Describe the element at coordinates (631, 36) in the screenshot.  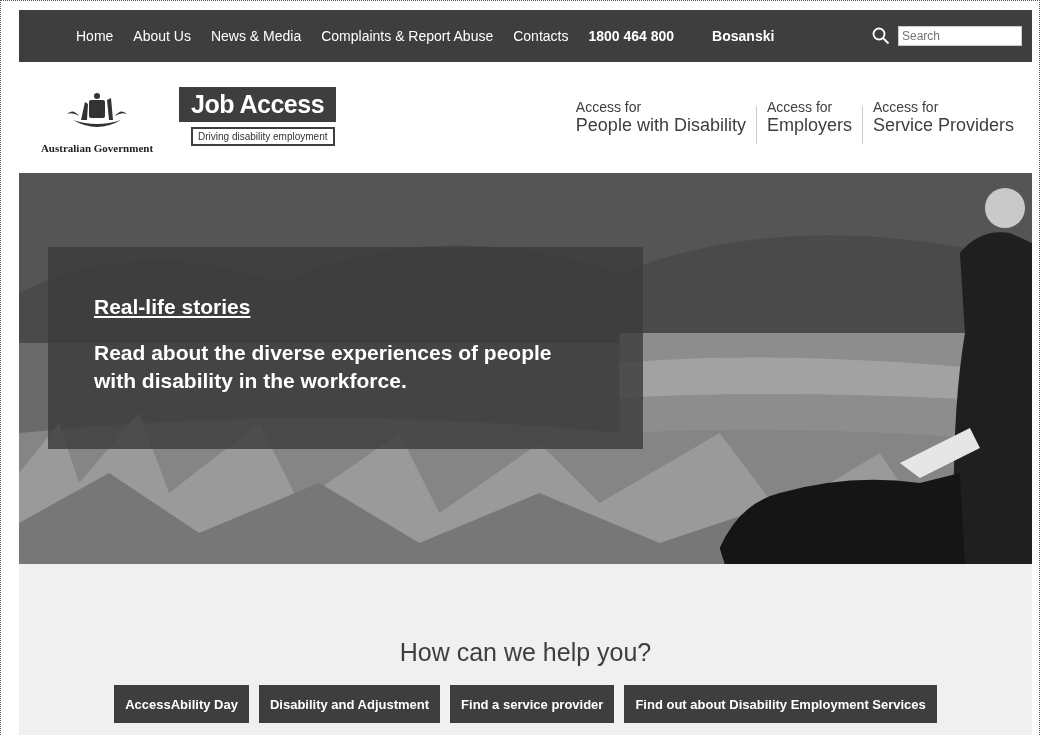
I see `phone-link: 1800 464 800` at that location.